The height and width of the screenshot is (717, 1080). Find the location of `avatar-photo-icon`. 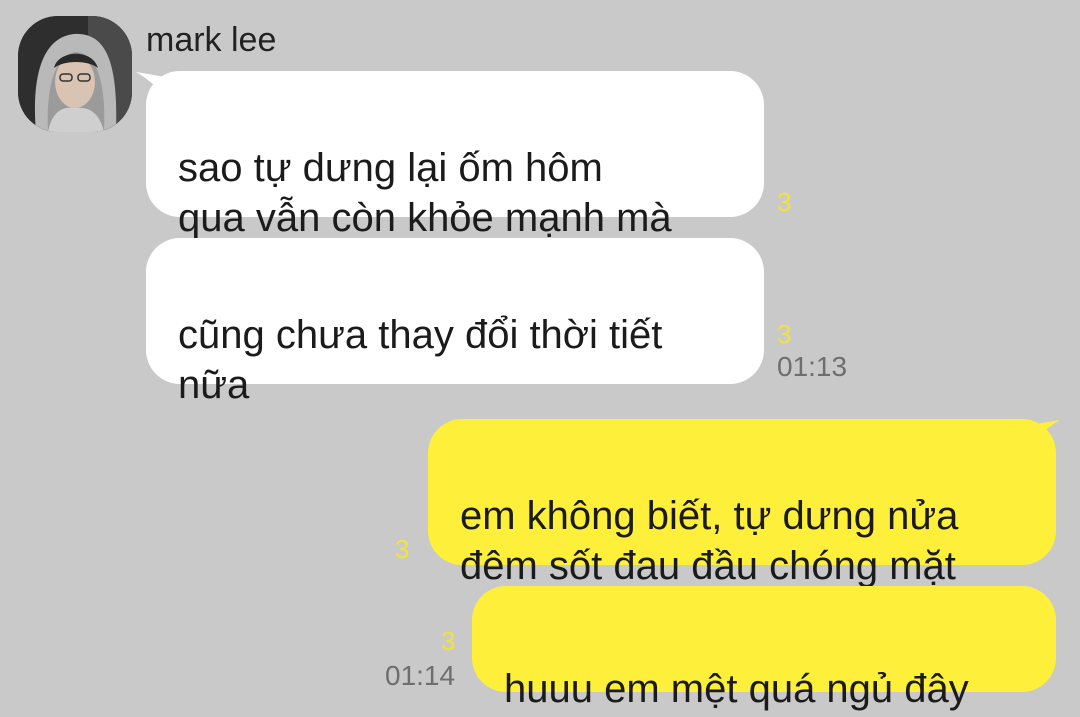

avatar-photo-icon is located at coordinates (75, 74).